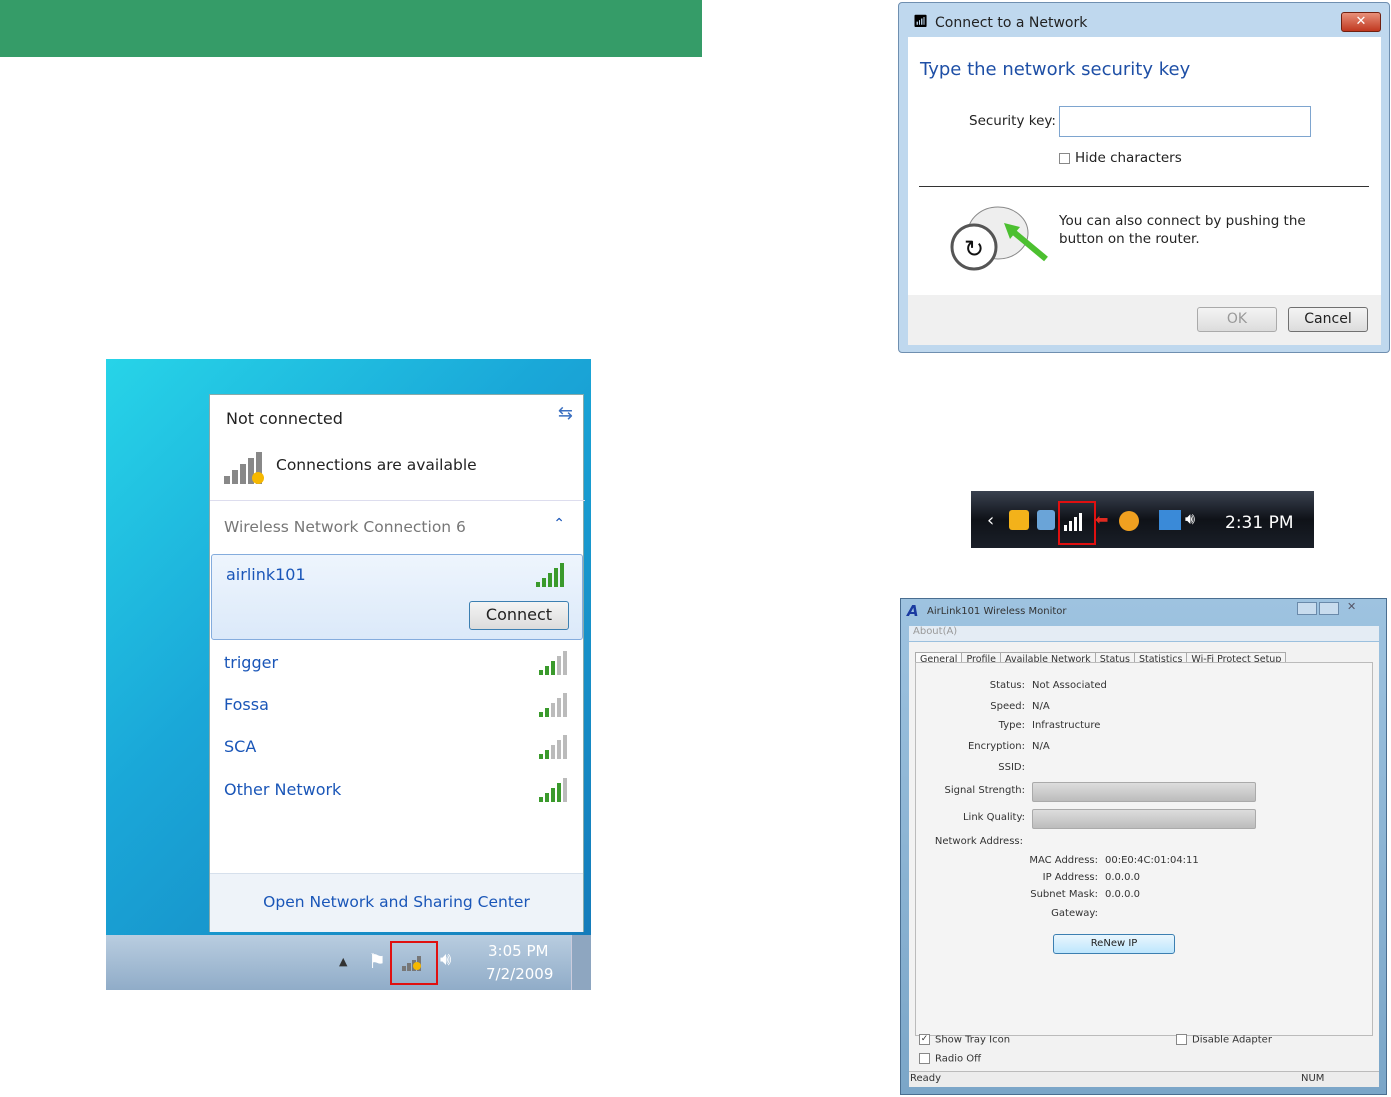 The image size is (1391, 1097). I want to click on network-name: Other Network, so click(283, 789).